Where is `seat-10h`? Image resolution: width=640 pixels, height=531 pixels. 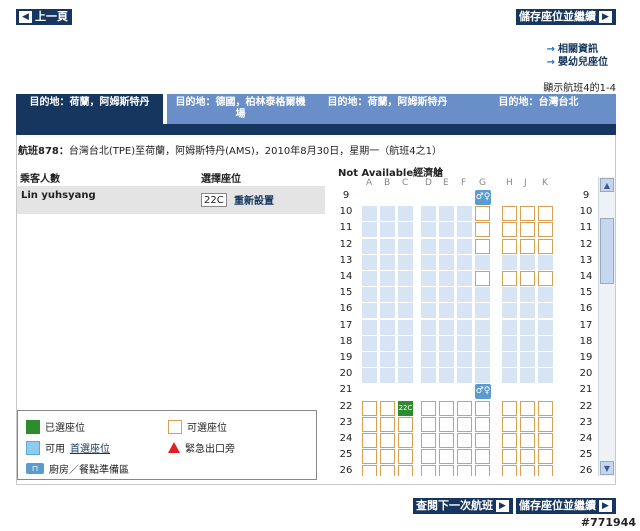 seat-10h is located at coordinates (509, 214).